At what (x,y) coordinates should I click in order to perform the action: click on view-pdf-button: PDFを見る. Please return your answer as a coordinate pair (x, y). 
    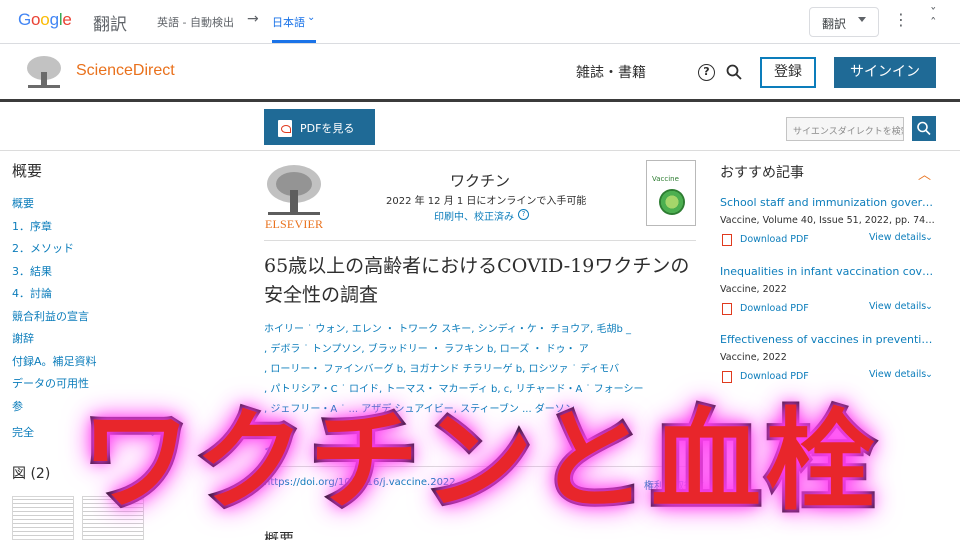
    Looking at the image, I should click on (319, 127).